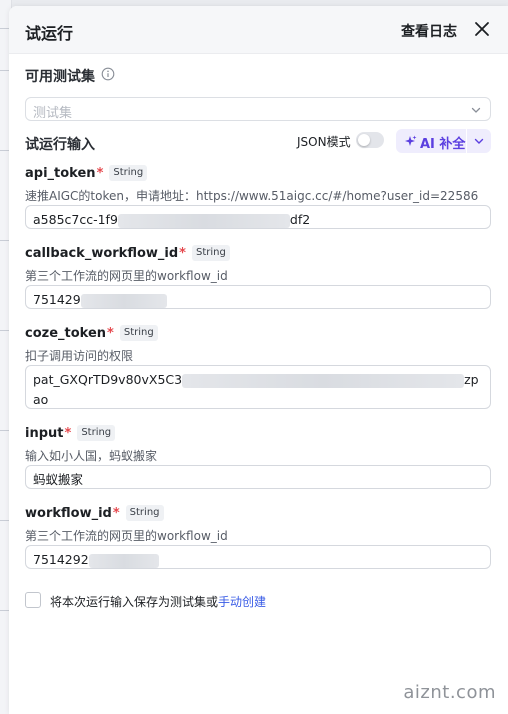 The height and width of the screenshot is (714, 508). I want to click on input-field: 蚂蚁搬家, so click(258, 477).